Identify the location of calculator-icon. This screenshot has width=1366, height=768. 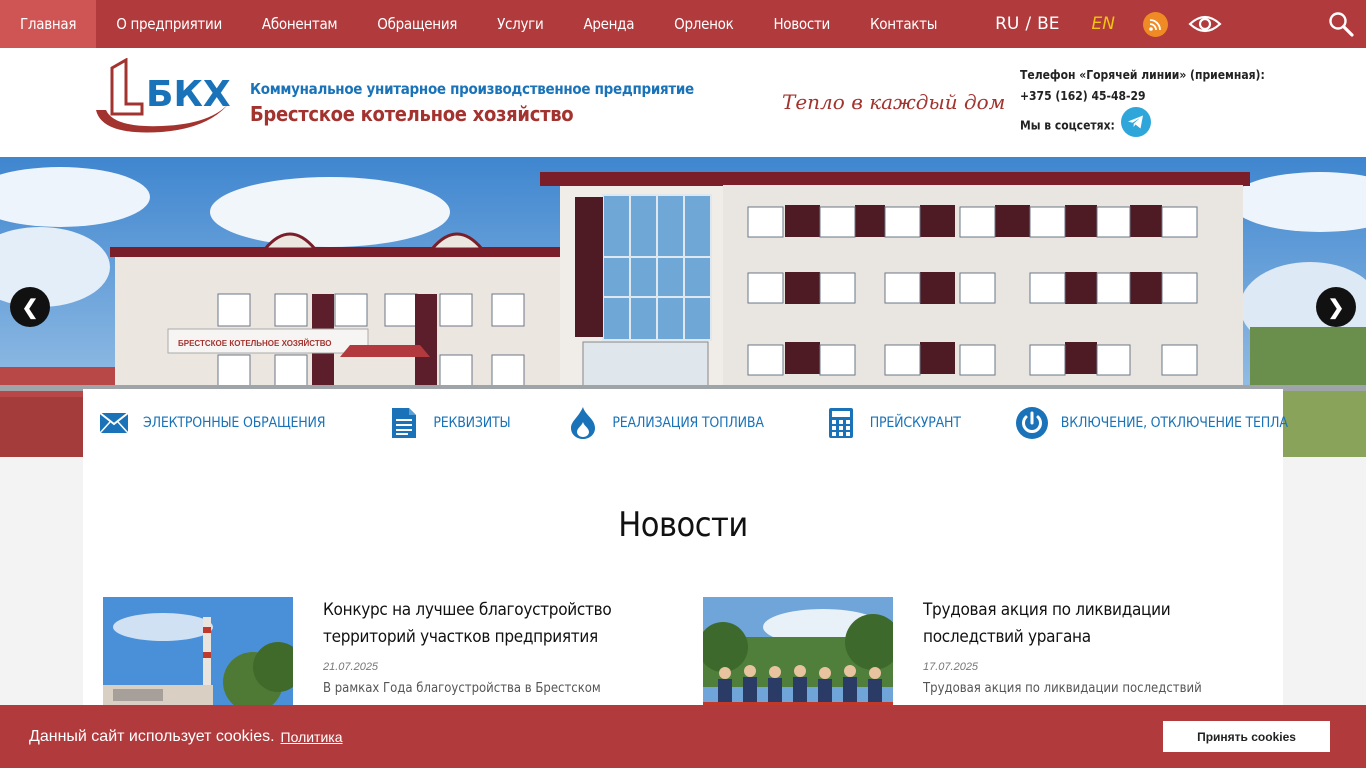
(841, 423).